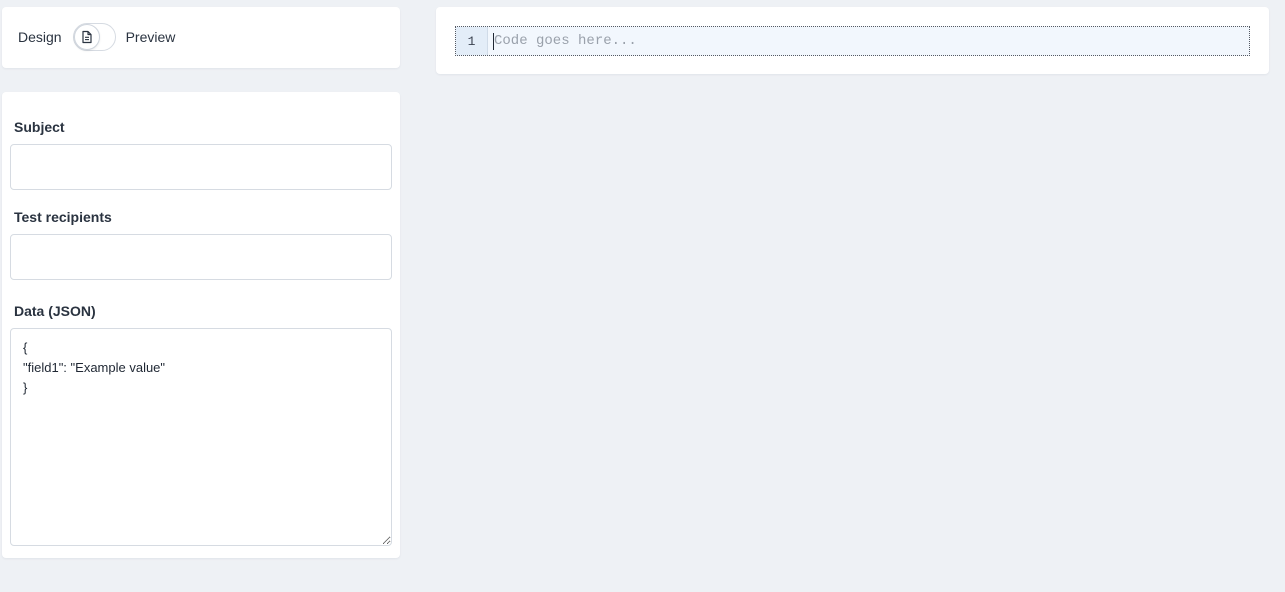 This screenshot has height=592, width=1285. I want to click on document-icon, so click(86, 37).